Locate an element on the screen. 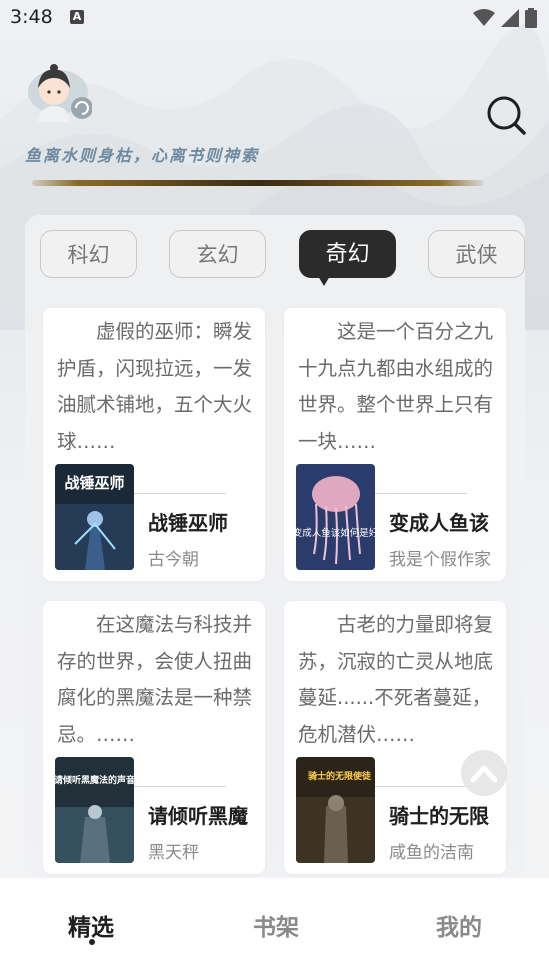  tab-kehuan: 科幻 is located at coordinates (88, 254).